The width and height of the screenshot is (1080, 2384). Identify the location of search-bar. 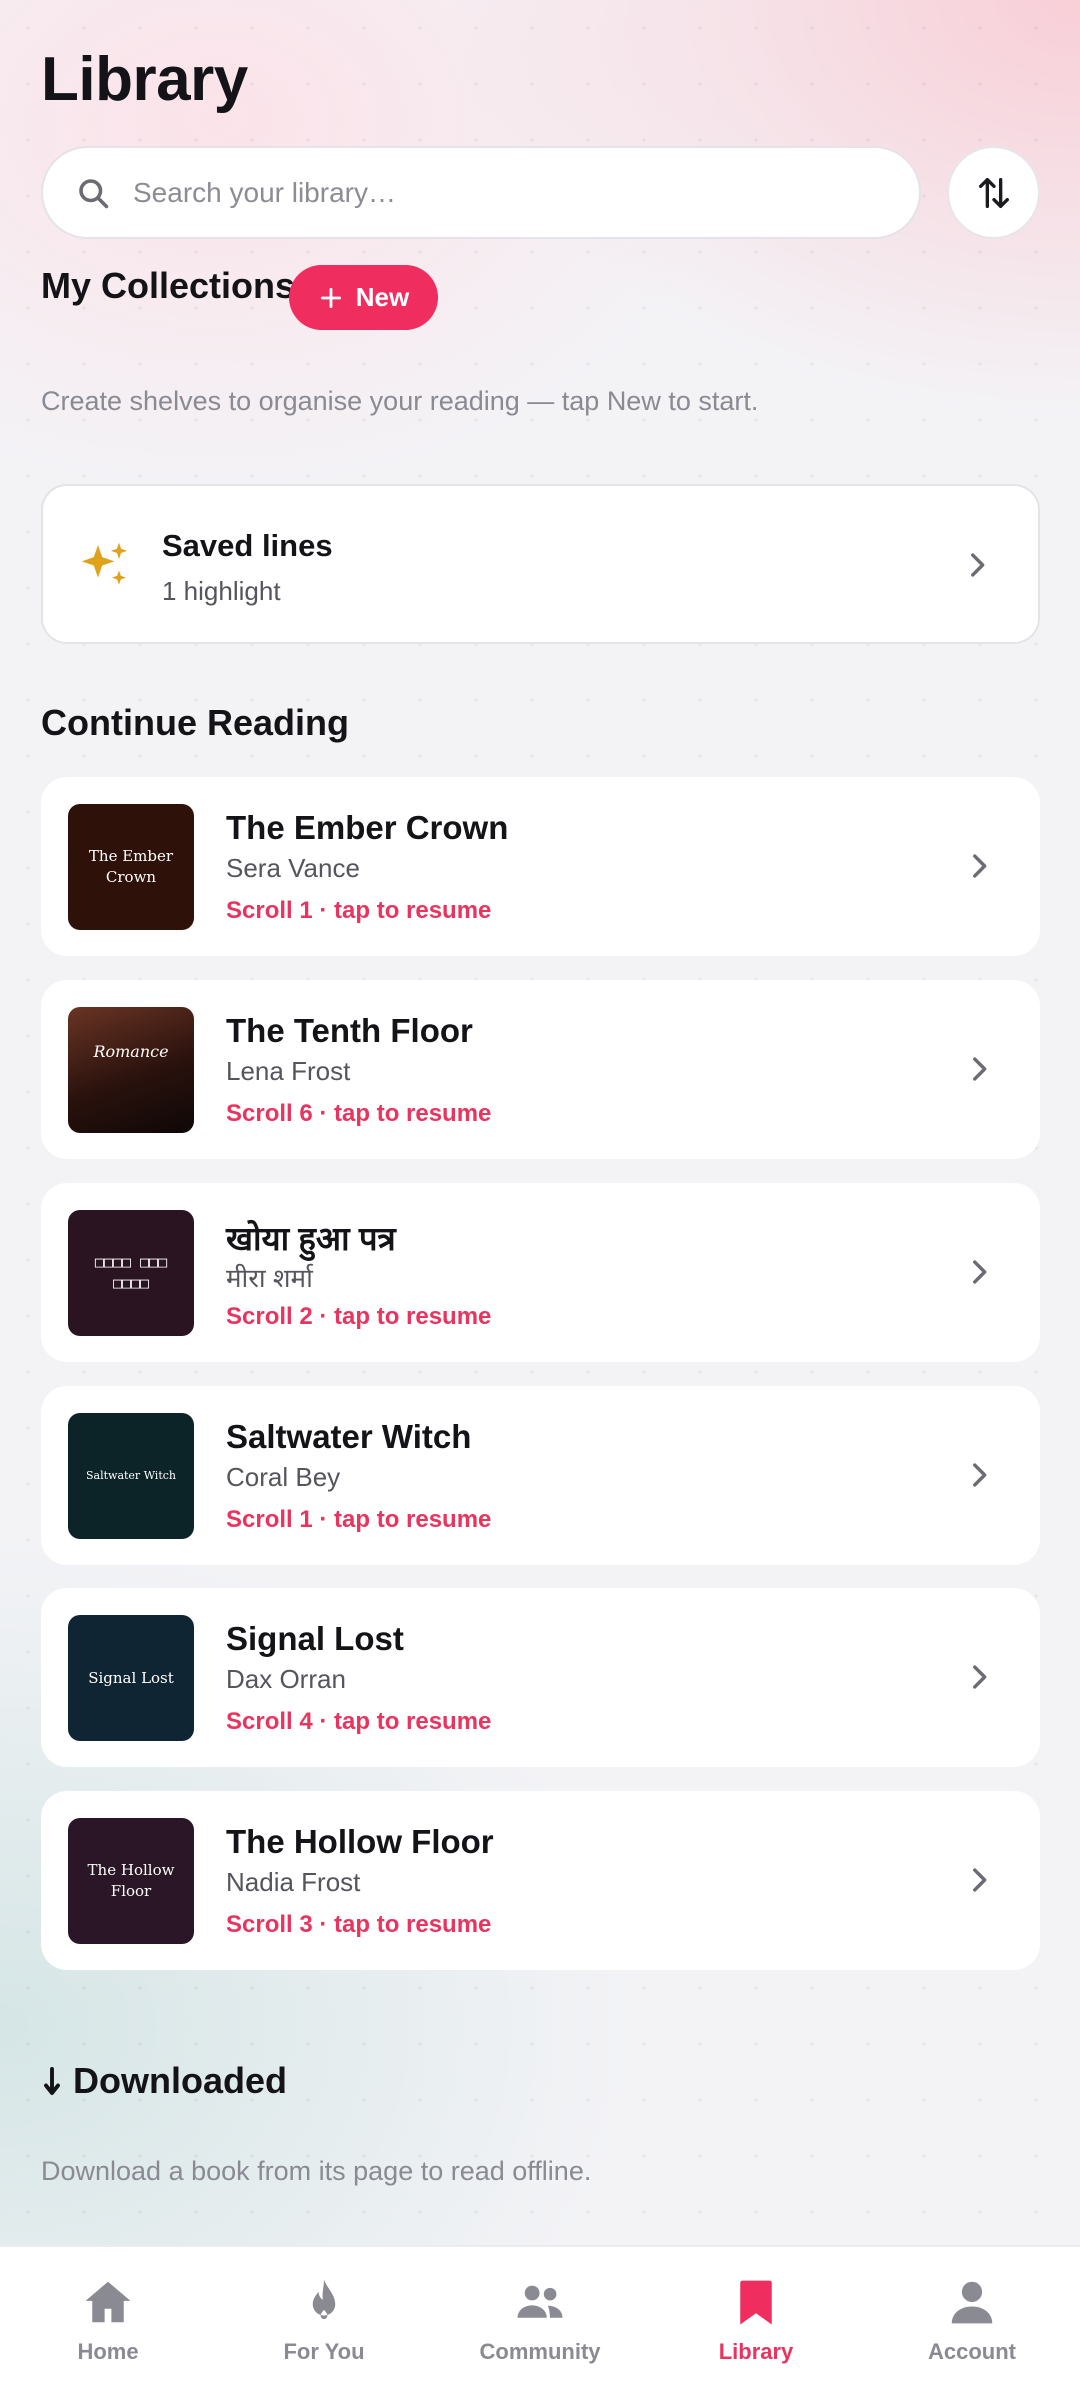
(481, 192).